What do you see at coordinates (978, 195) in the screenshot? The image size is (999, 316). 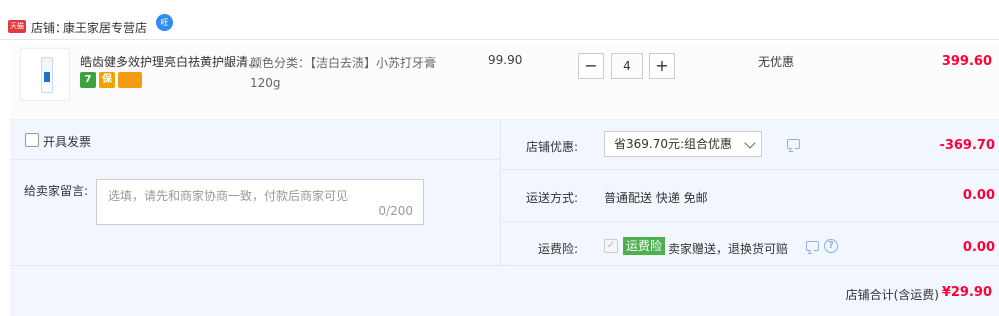 I see `shipping-amount: 0.00` at bounding box center [978, 195].